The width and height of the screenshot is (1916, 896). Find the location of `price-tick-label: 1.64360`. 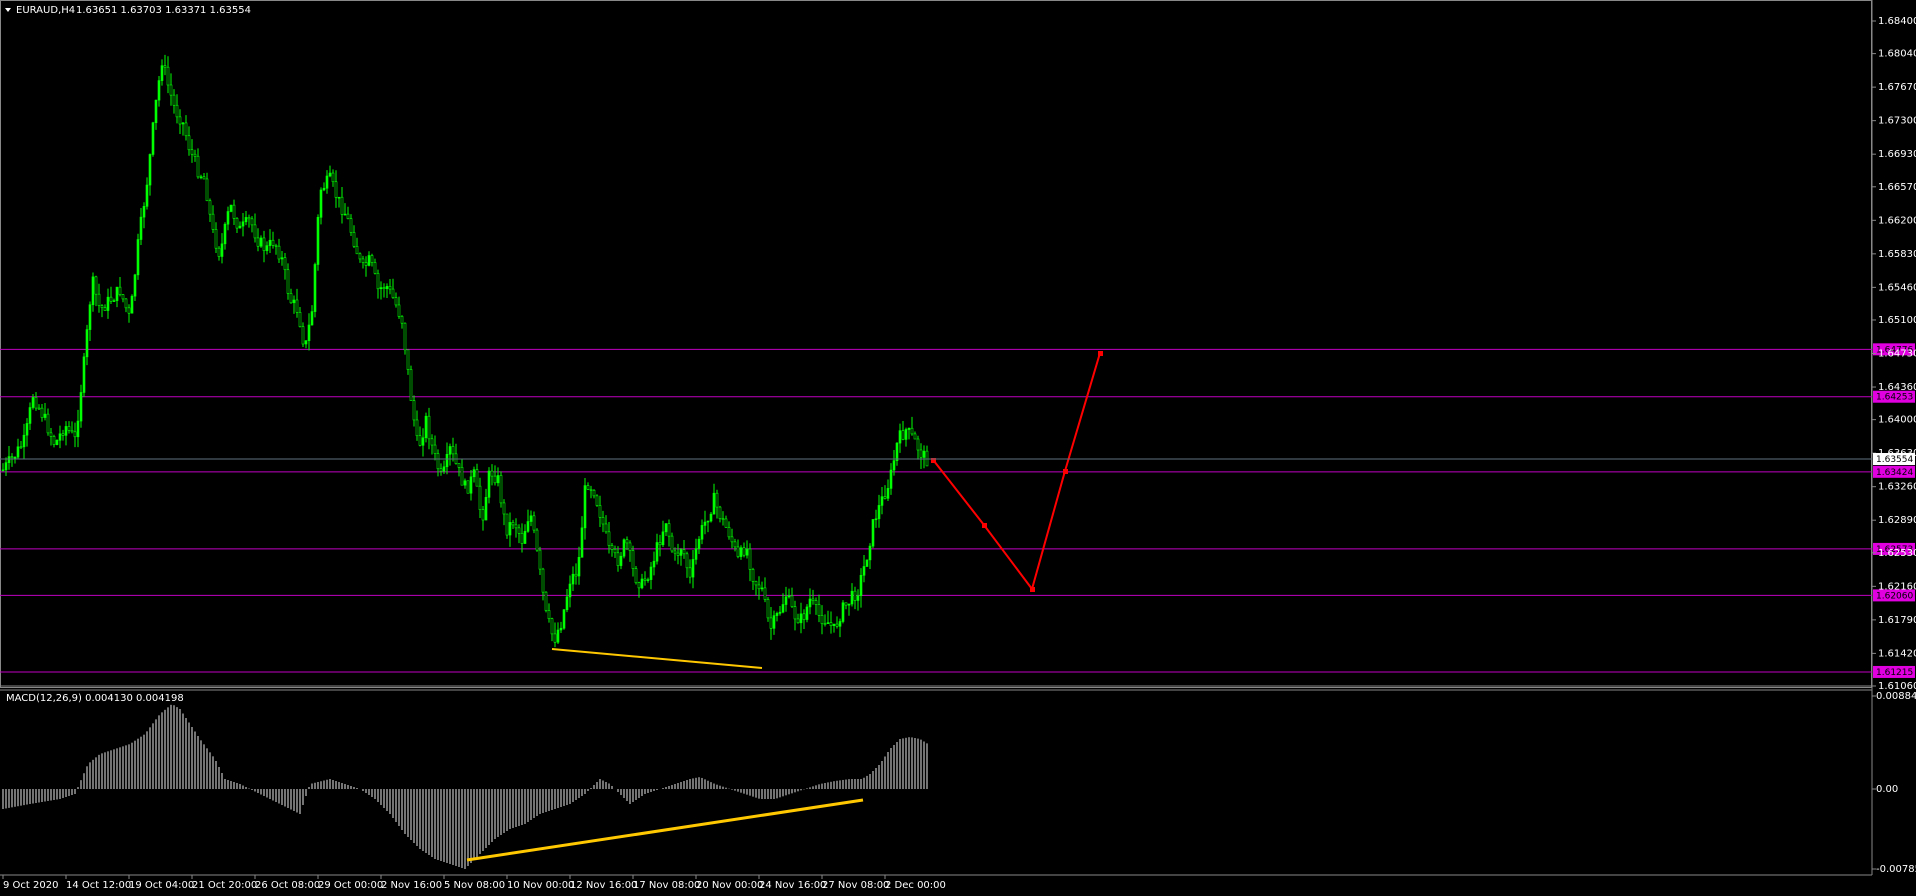

price-tick-label: 1.64360 is located at coordinates (1897, 387).